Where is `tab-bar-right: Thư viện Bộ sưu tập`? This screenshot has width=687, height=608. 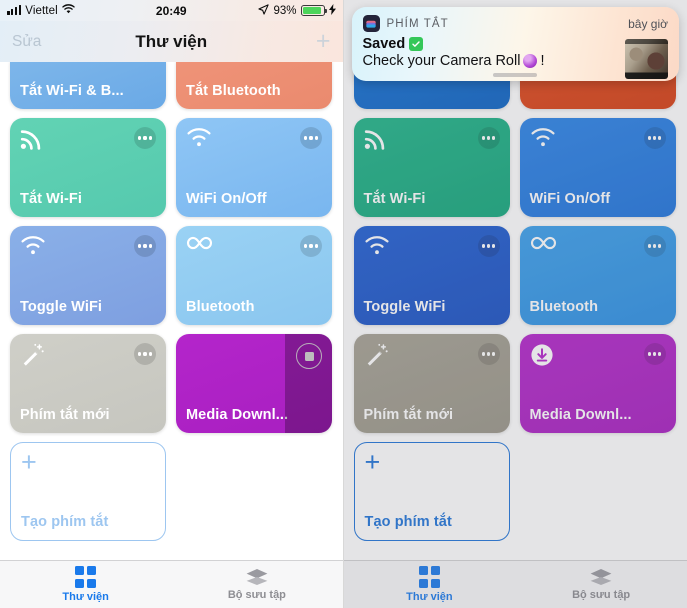
tab-bar-right: Thư viện Bộ sưu tập is located at coordinates (515, 584).